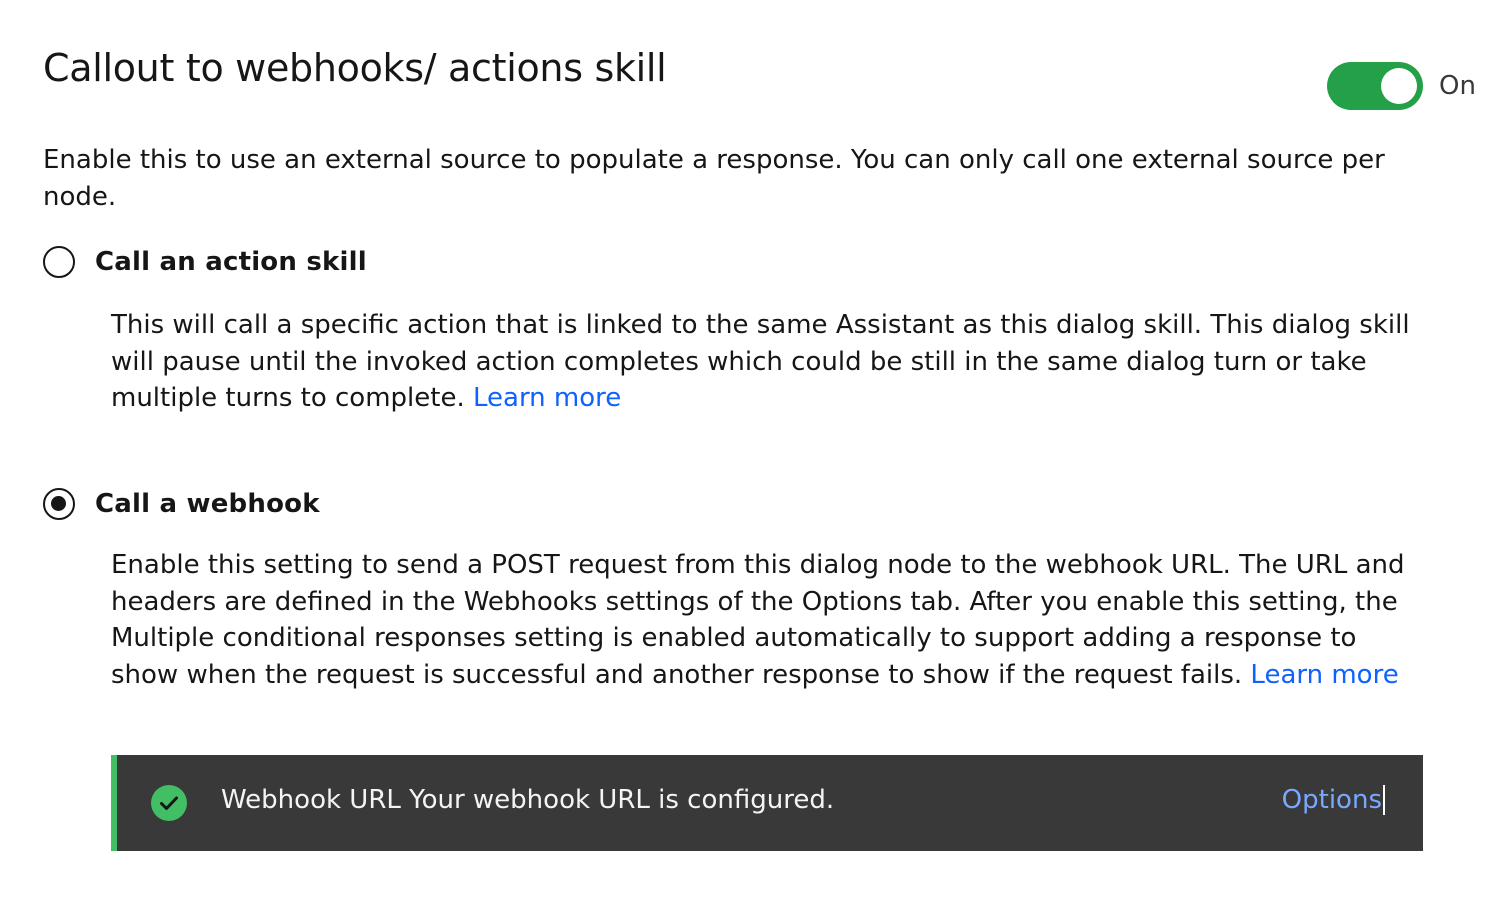 This screenshot has height=902, width=1496. Describe the element at coordinates (1324, 675) in the screenshot. I see `learn-more-link-webhook: Learn more` at that location.